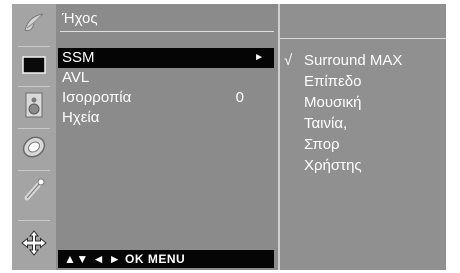 The height and width of the screenshot is (273, 460). I want to click on submenu-item-user: Χρήστης, so click(363, 165).